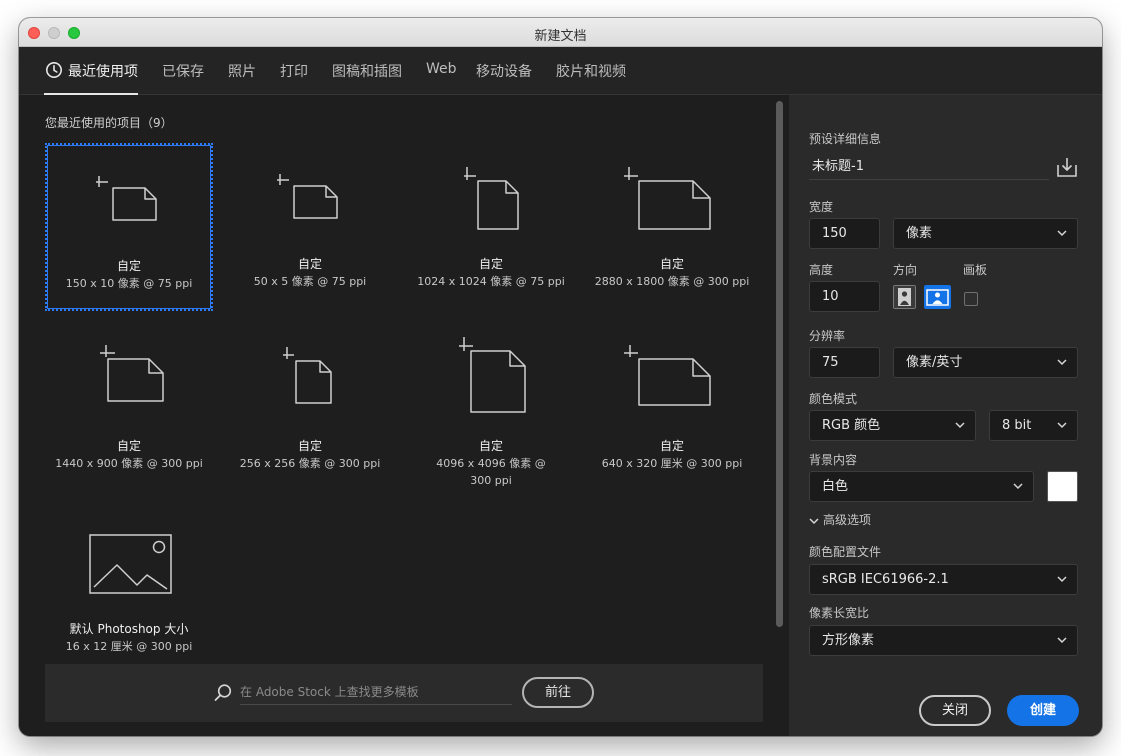 The image size is (1121, 756). What do you see at coordinates (560, 36) in the screenshot?
I see `window-title: 新建文档` at bounding box center [560, 36].